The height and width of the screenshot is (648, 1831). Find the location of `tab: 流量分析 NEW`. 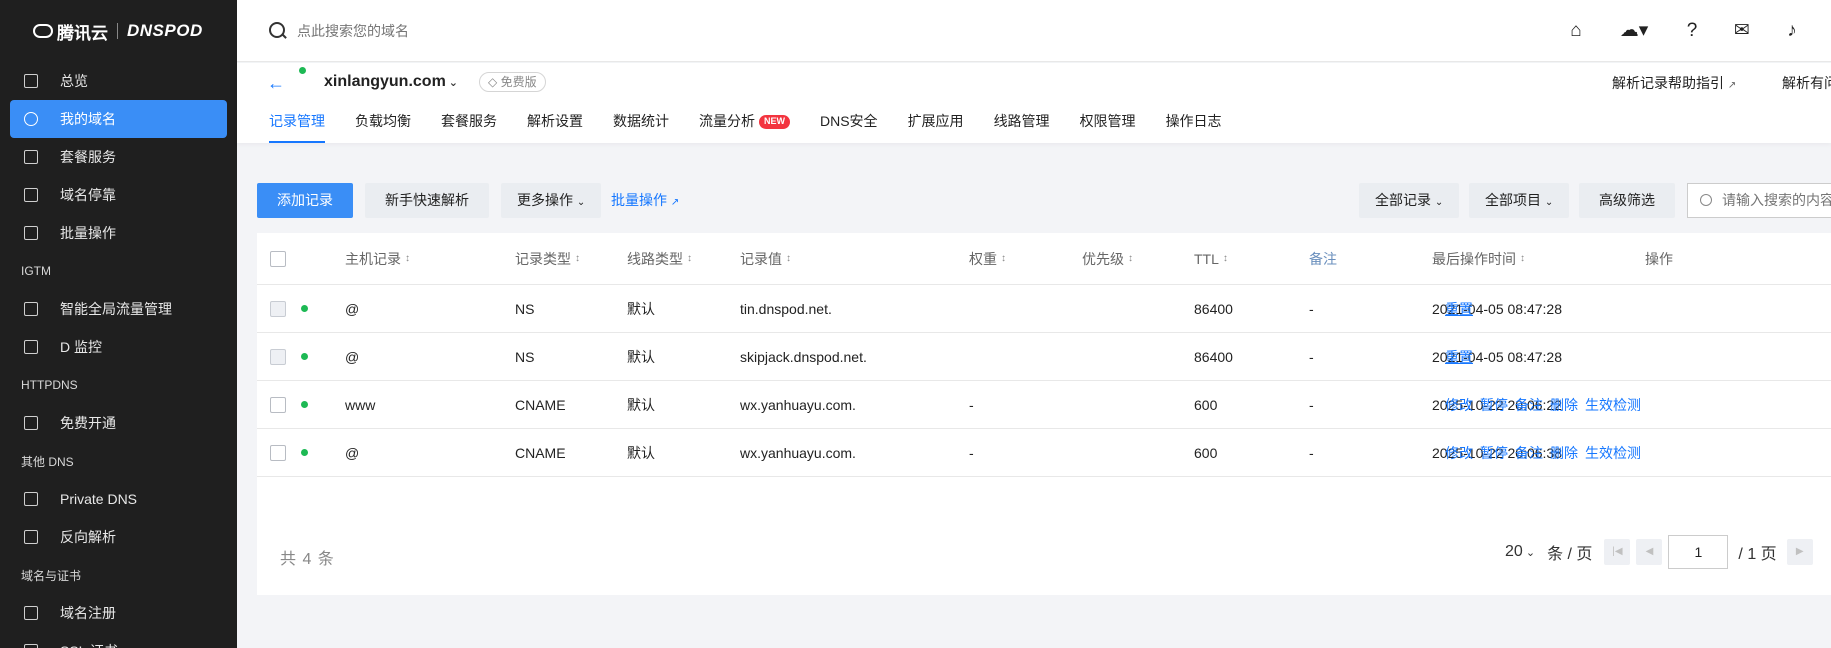

tab: 流量分析 NEW is located at coordinates (744, 127).